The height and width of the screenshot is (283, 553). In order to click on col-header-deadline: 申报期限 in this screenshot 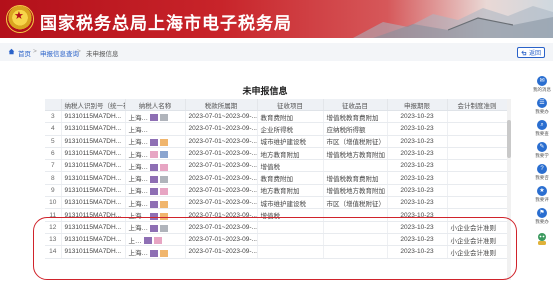, I will do `click(417, 105)`.